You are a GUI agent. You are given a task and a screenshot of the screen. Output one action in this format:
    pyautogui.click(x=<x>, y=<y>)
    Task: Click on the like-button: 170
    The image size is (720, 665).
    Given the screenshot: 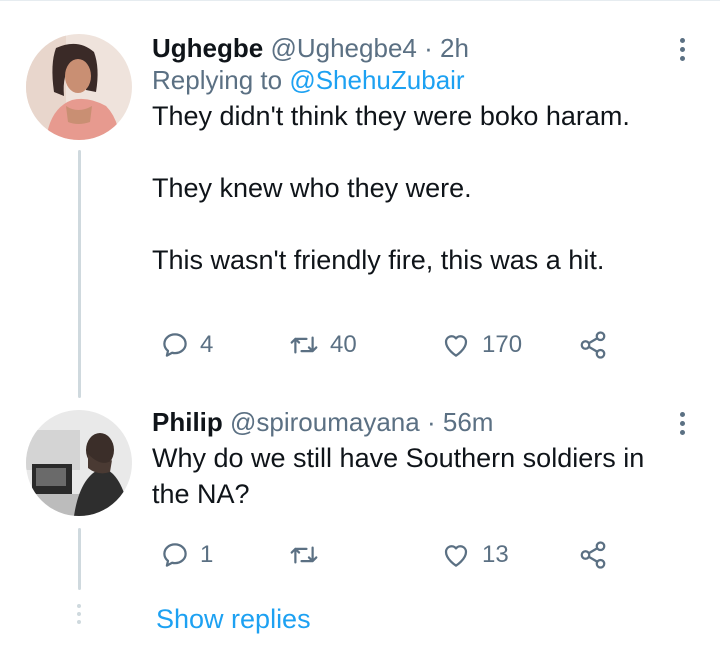 What is the action you would take?
    pyautogui.click(x=481, y=345)
    